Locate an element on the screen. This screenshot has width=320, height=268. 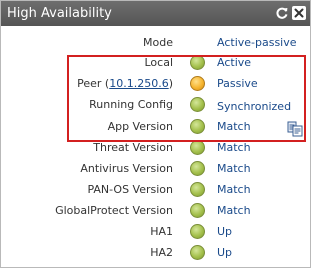
row-label: Threat Version is located at coordinates (133, 147).